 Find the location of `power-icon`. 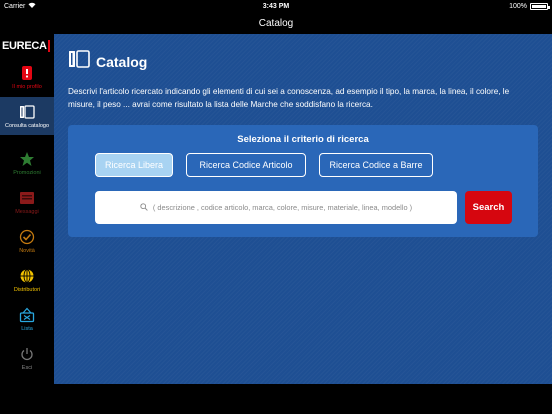

power-icon is located at coordinates (27, 354).